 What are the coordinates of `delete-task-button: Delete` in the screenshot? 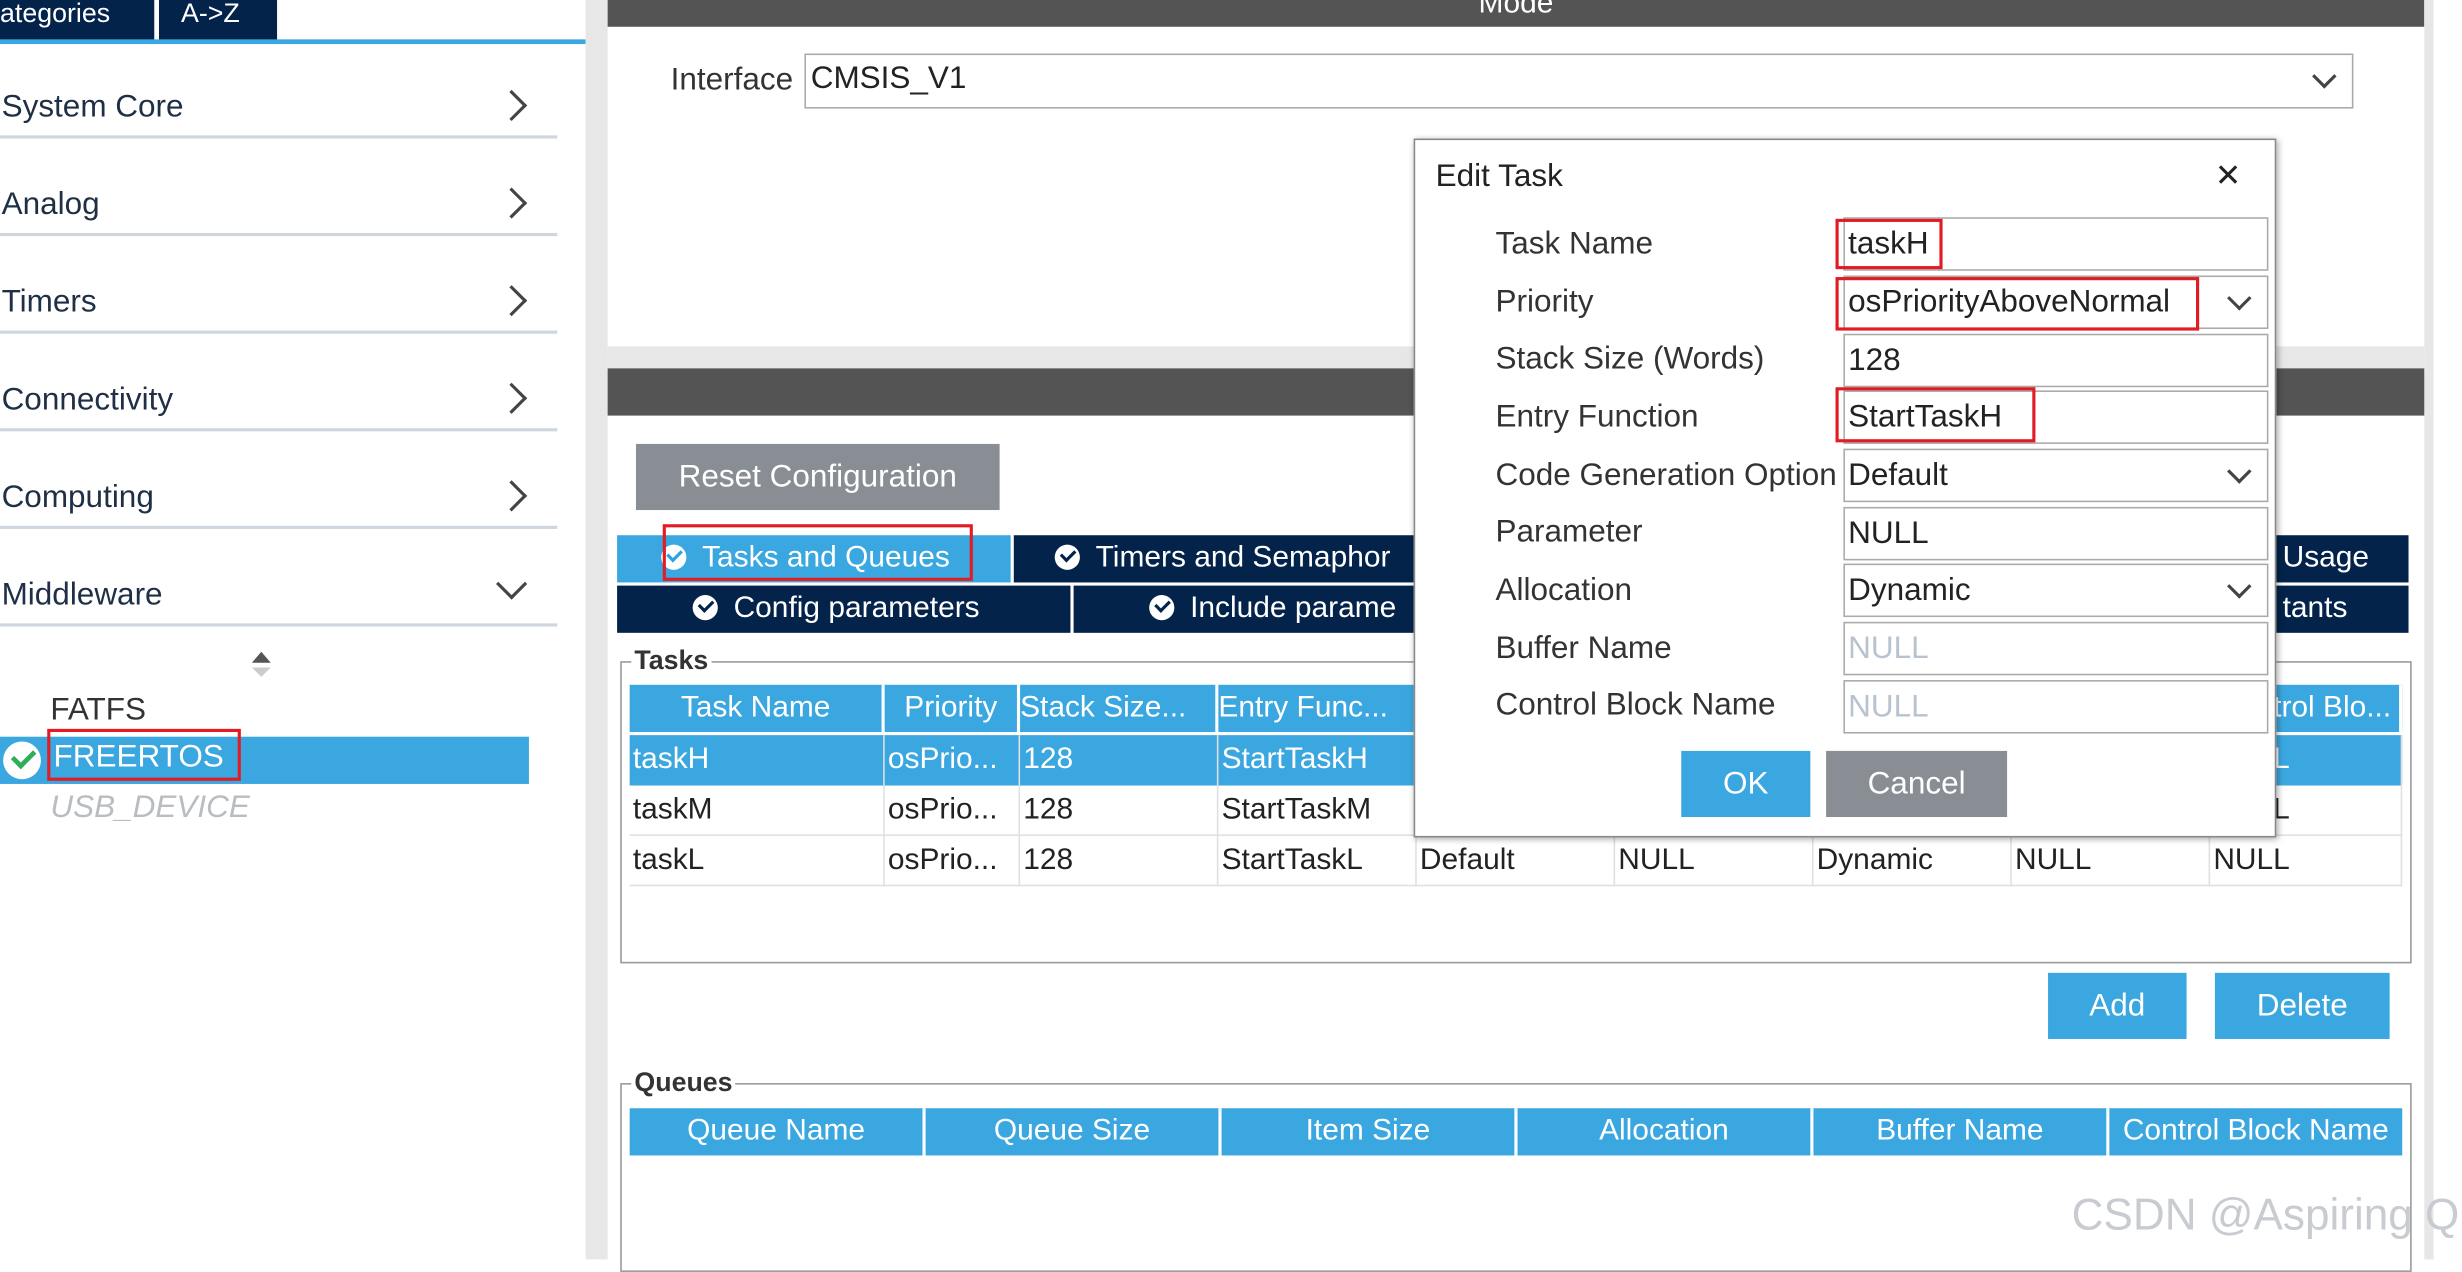 It's located at (2302, 1005).